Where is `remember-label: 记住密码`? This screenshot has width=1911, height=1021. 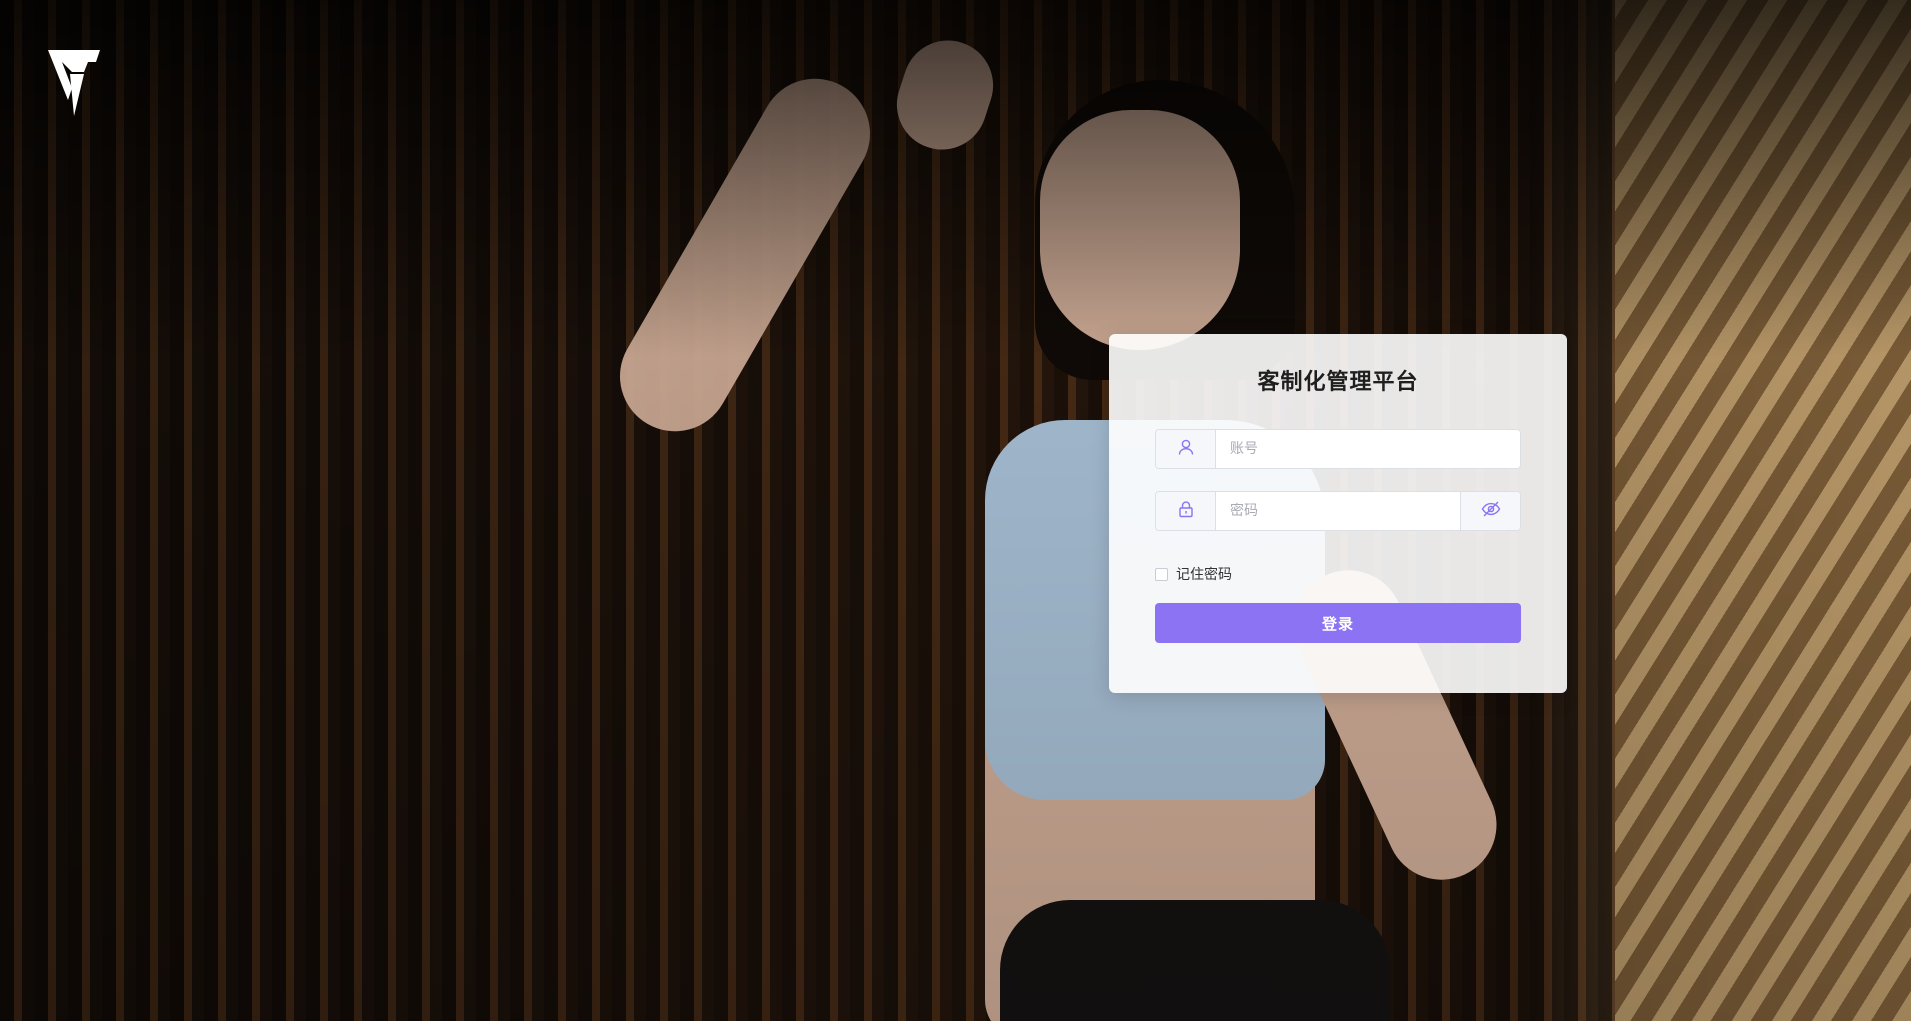 remember-label: 记住密码 is located at coordinates (1204, 575).